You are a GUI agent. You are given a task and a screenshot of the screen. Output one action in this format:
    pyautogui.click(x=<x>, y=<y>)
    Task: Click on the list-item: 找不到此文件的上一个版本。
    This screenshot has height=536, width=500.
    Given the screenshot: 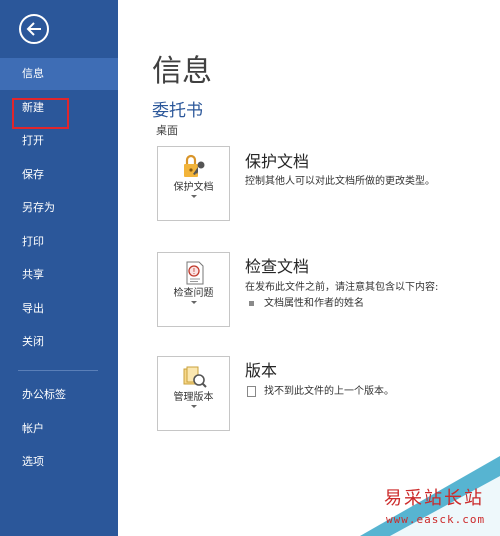 What is the action you would take?
    pyautogui.click(x=320, y=389)
    